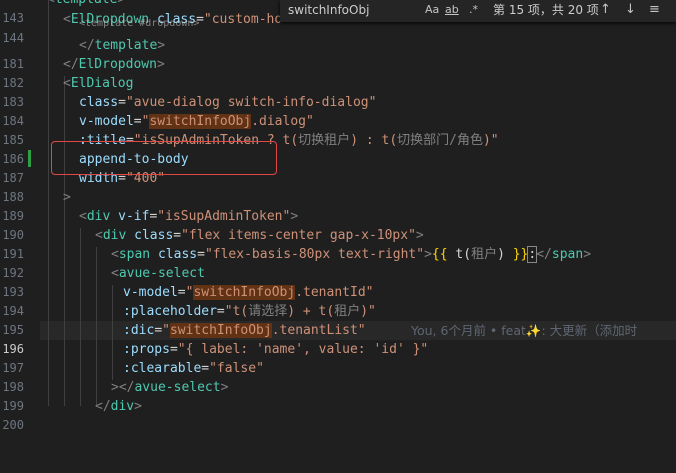 This screenshot has width=676, height=473. Describe the element at coordinates (338, 319) in the screenshot. I see `code-line: 195 :placeholder="t(请选择) + t(租户)"` at that location.